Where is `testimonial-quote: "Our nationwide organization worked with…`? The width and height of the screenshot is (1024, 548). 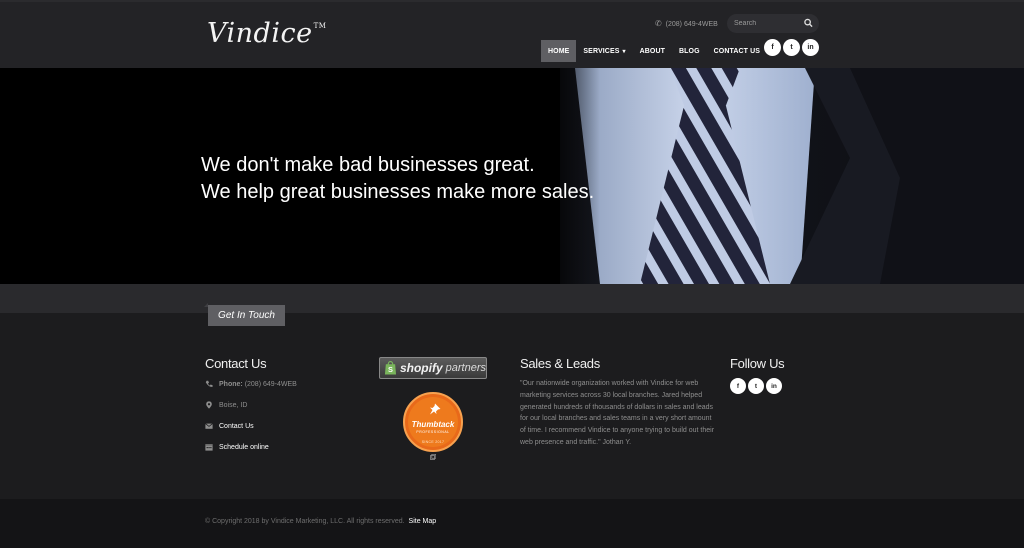
testimonial-quote: "Our nationwide organization worked with… is located at coordinates (617, 413).